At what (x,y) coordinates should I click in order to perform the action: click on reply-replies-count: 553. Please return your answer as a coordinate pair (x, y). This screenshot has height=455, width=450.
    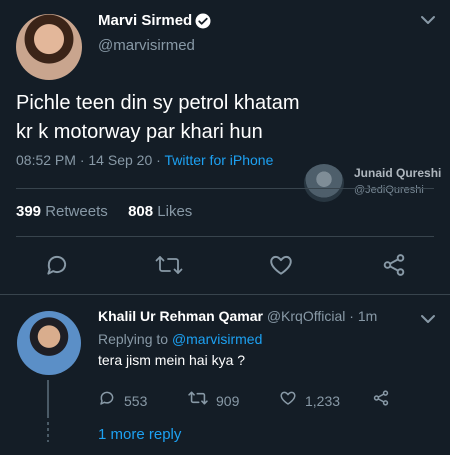
    Looking at the image, I should click on (136, 400).